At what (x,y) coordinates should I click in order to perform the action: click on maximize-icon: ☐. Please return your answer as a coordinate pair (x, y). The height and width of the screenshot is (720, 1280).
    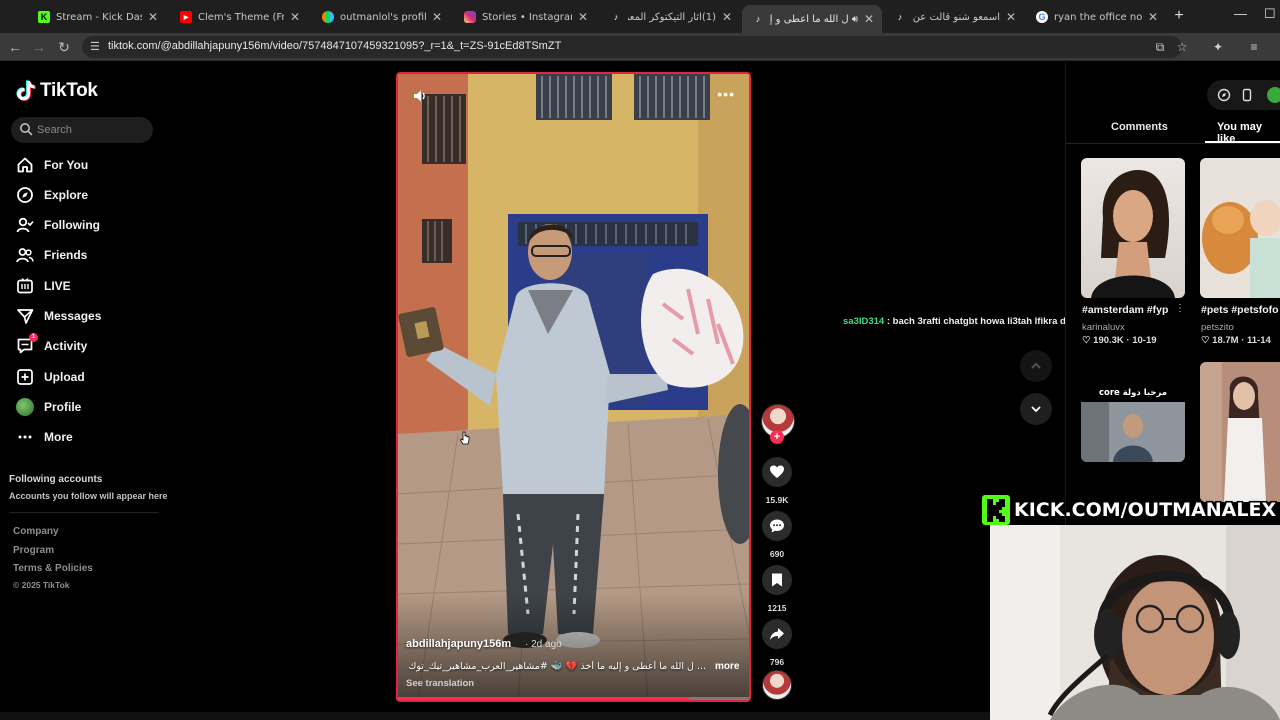
    Looking at the image, I should click on (1270, 14).